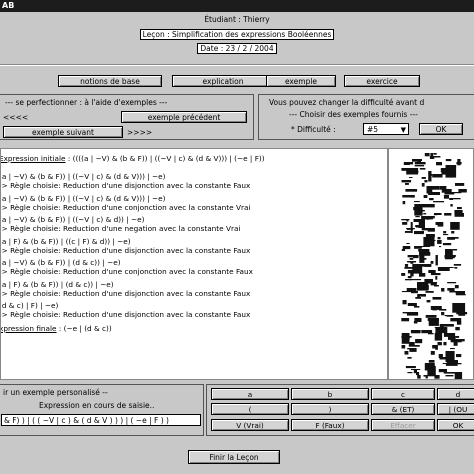 The image size is (474, 474). Describe the element at coordinates (110, 81) in the screenshot. I see `tab-notions-de-base: notions de base` at that location.